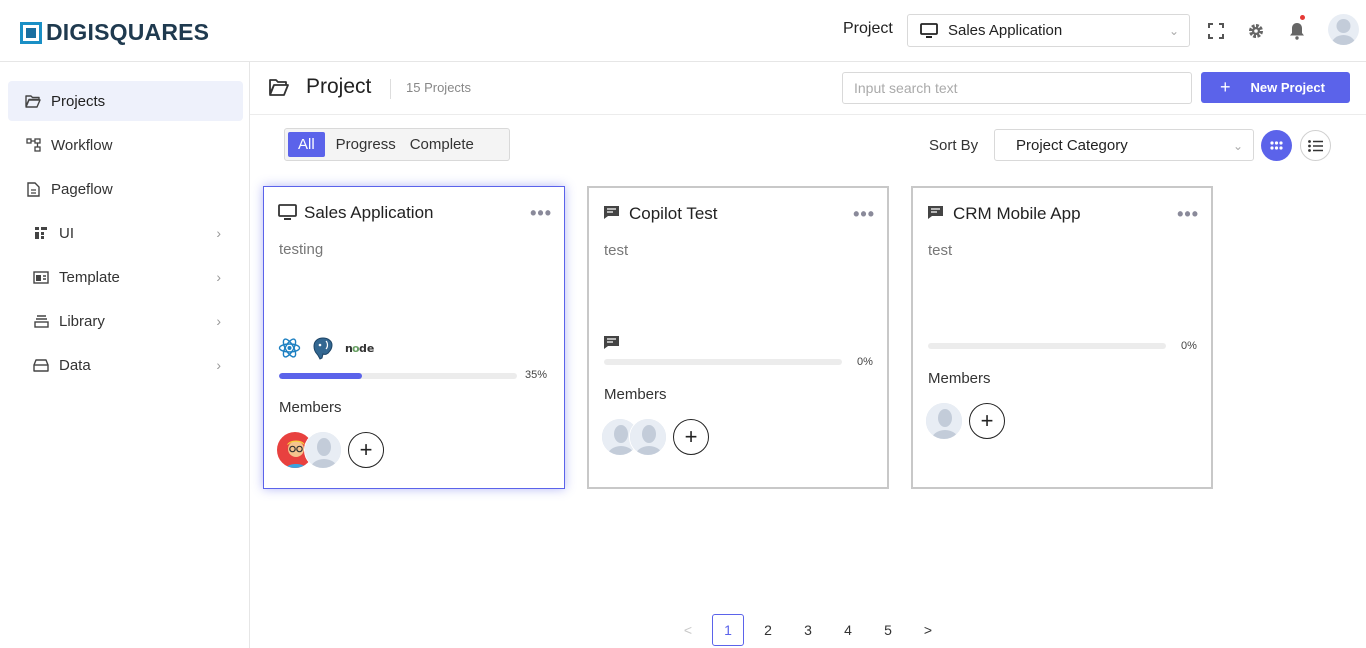 This screenshot has height=648, width=1366. Describe the element at coordinates (41, 321) in the screenshot. I see `library-icon` at that location.